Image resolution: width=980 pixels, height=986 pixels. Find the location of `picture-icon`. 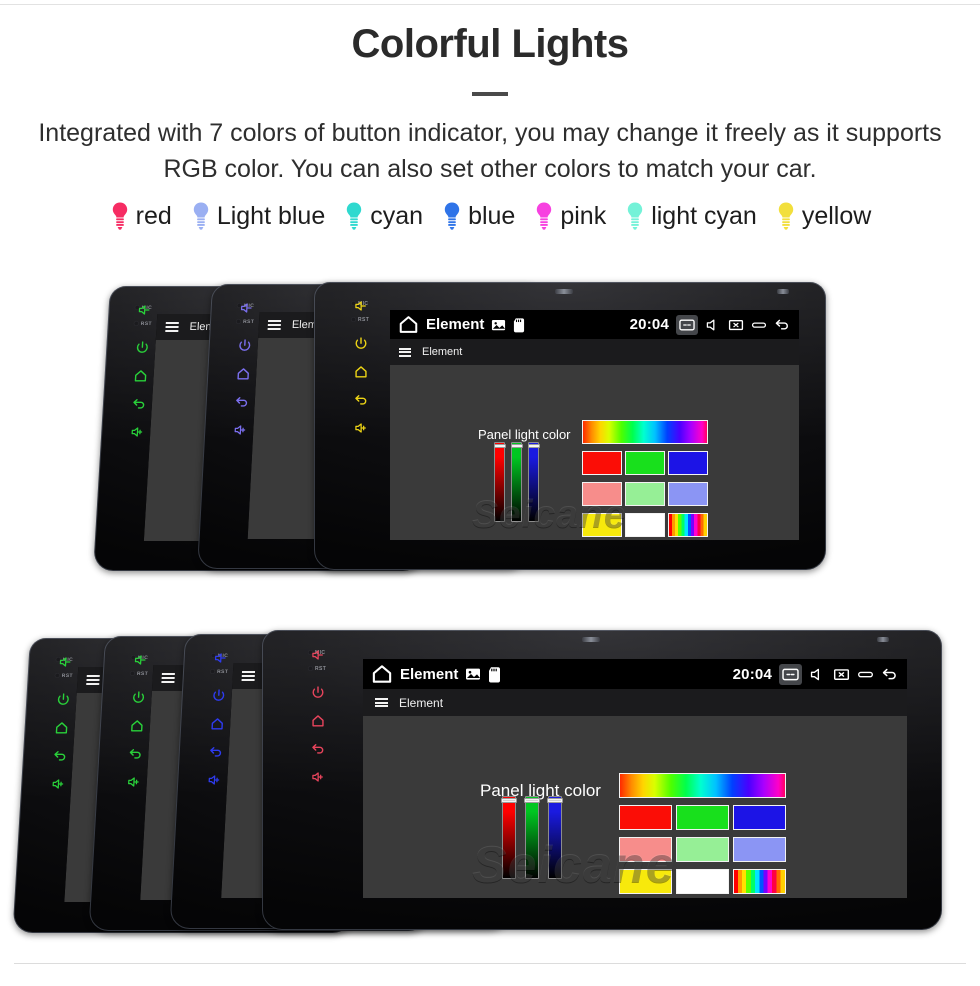

picture-icon is located at coordinates (498, 325).